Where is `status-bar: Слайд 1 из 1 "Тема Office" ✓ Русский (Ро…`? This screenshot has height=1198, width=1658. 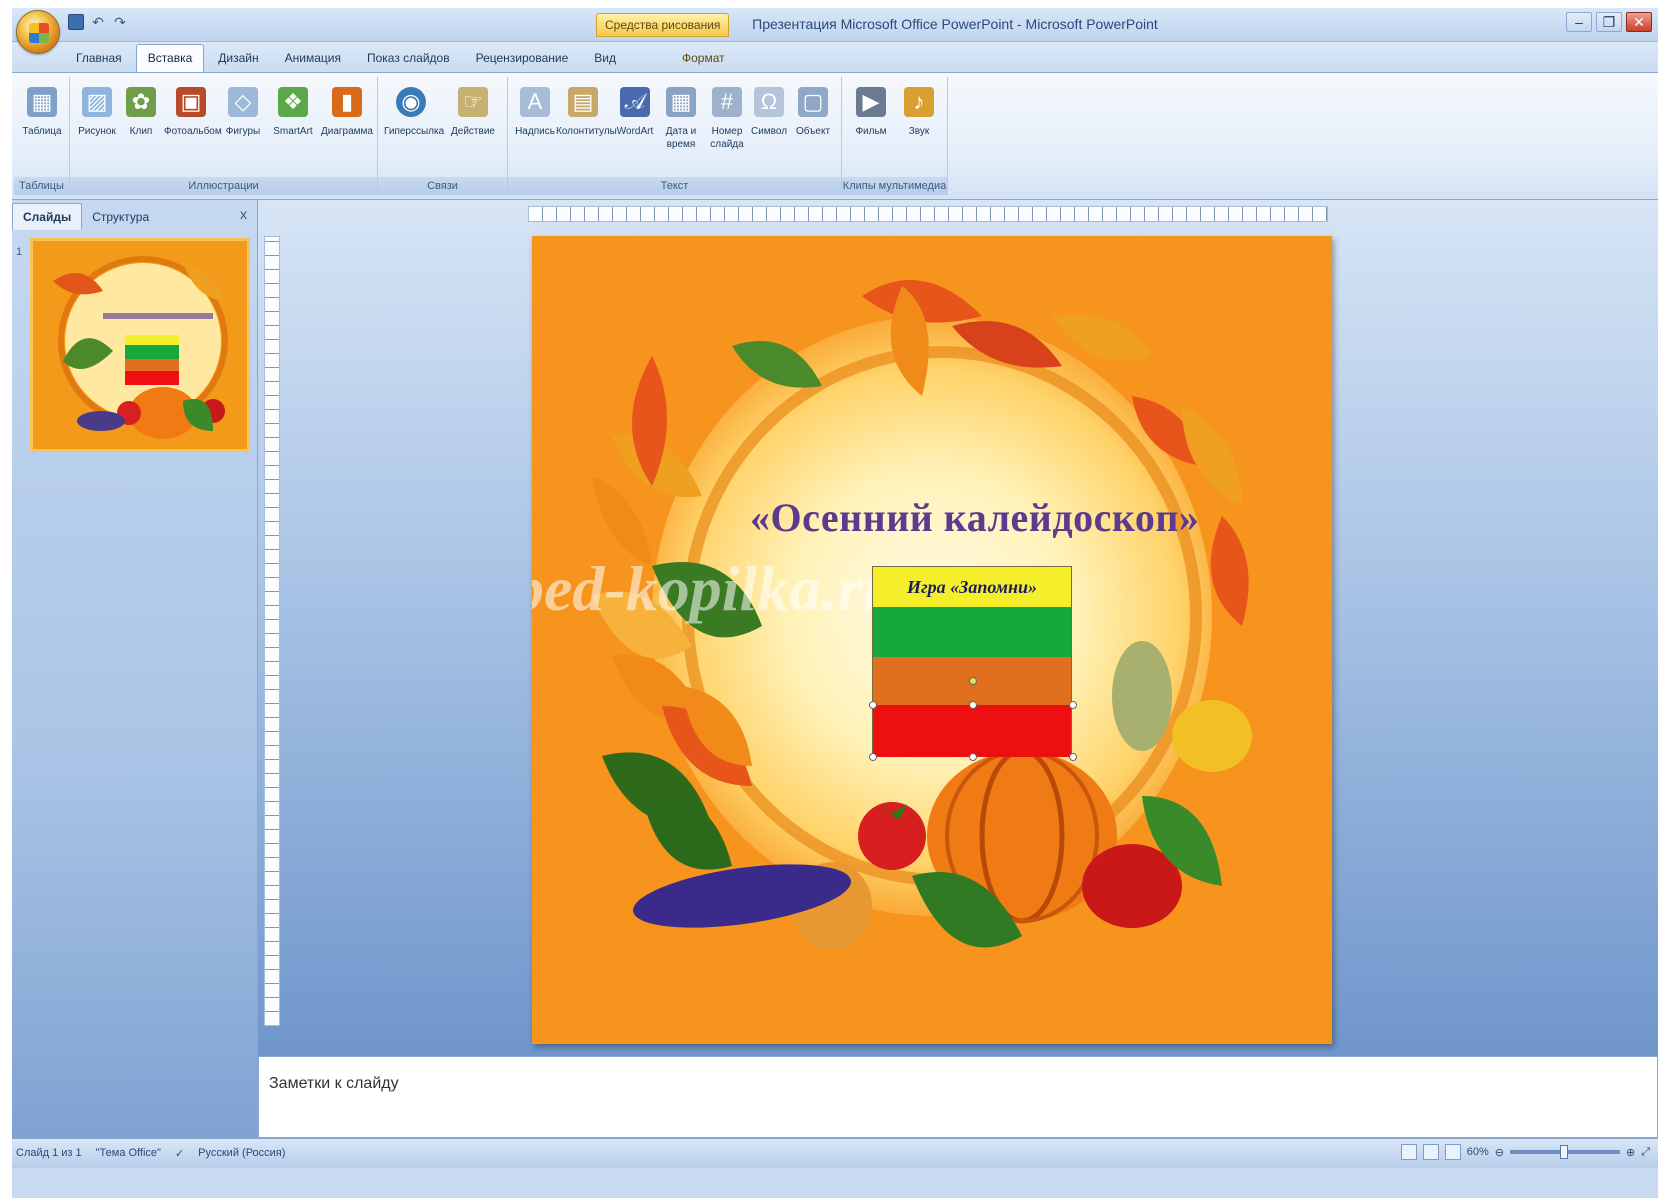
status-bar: Слайд 1 из 1 "Тема Office" ✓ Русский (Ро… is located at coordinates (835, 1153).